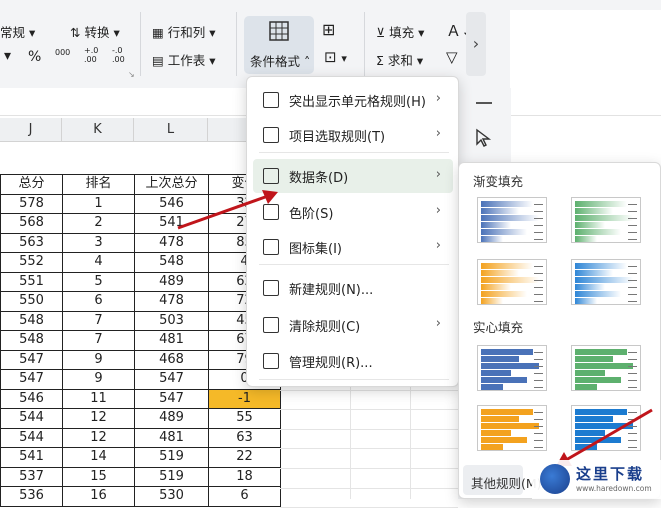 This screenshot has width=661, height=508. Describe the element at coordinates (609, 435) in the screenshot. I see `arrow-to-more-rules` at that location.